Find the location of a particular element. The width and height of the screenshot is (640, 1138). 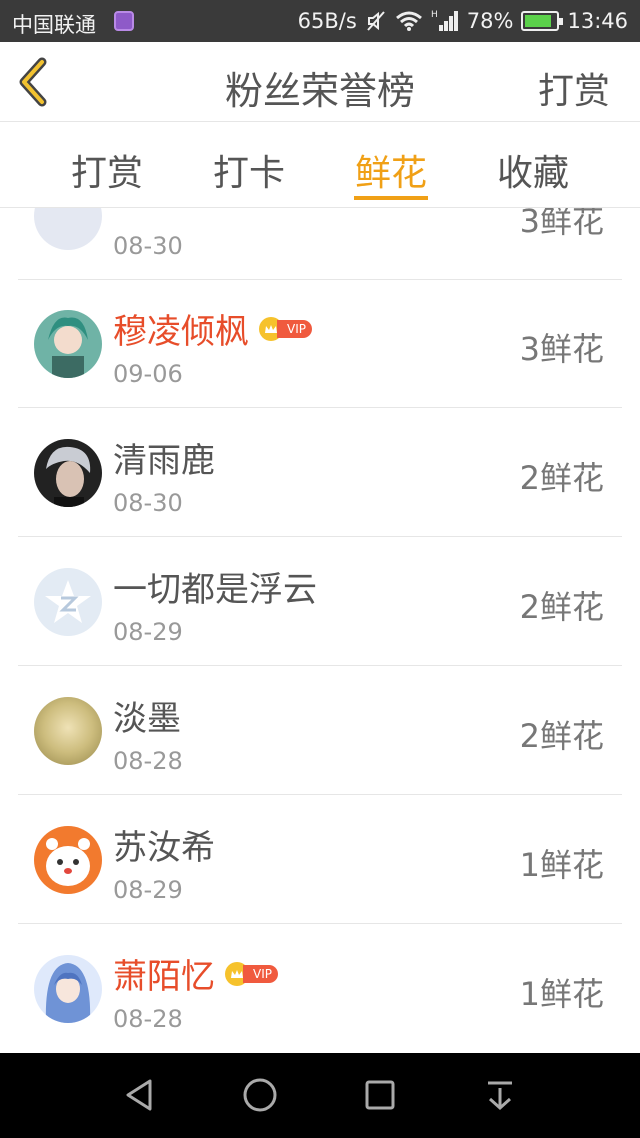

signal-icon: H is located at coordinates (445, 21).